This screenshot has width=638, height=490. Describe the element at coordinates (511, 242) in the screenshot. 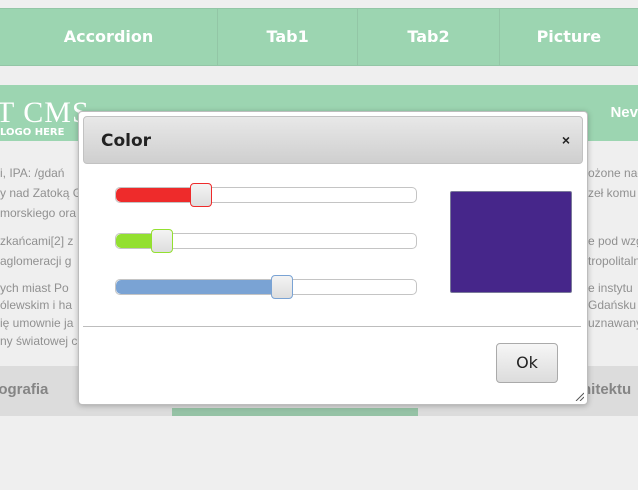

I see `color-preview-swatch` at that location.